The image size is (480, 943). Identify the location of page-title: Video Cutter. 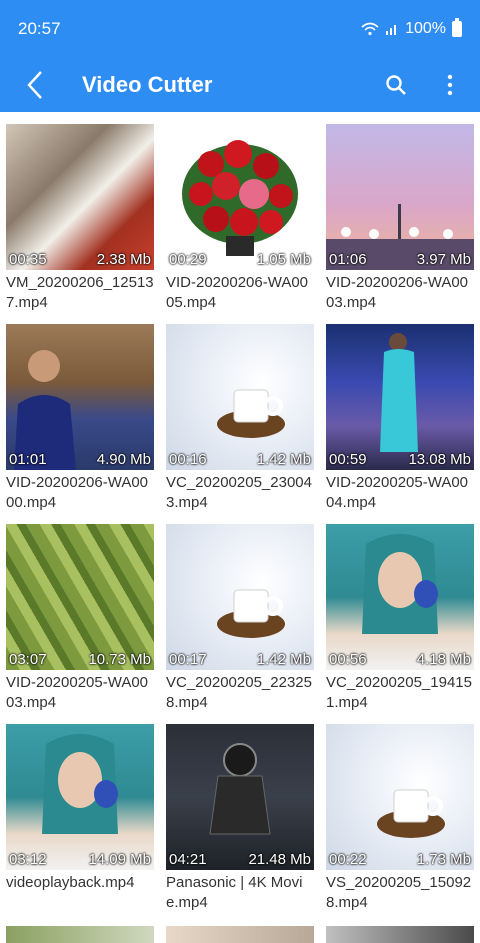
(147, 84).